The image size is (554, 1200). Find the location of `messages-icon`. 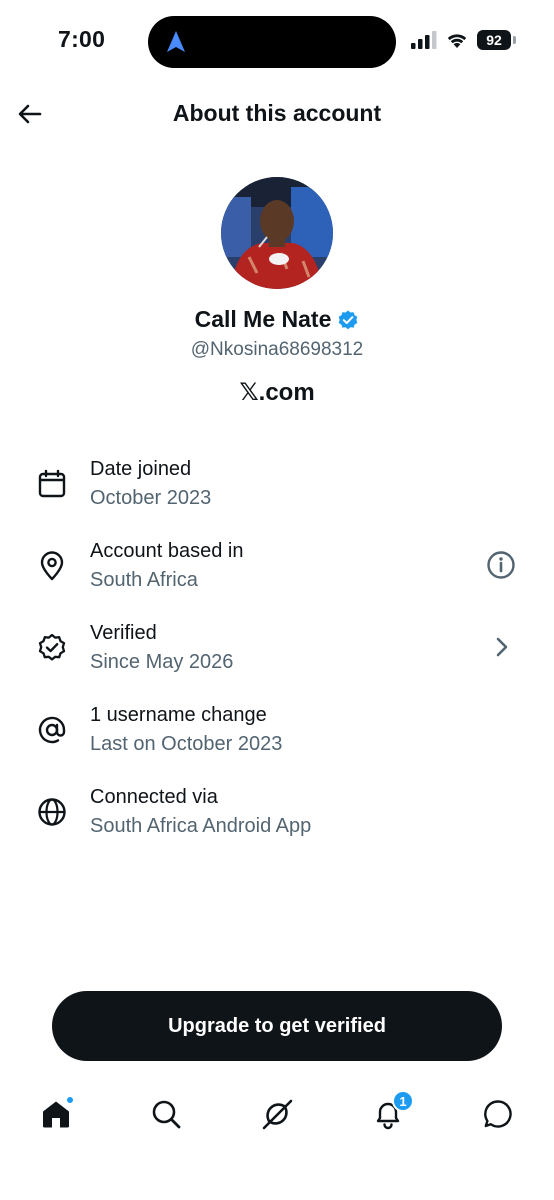

messages-icon is located at coordinates (498, 1114).